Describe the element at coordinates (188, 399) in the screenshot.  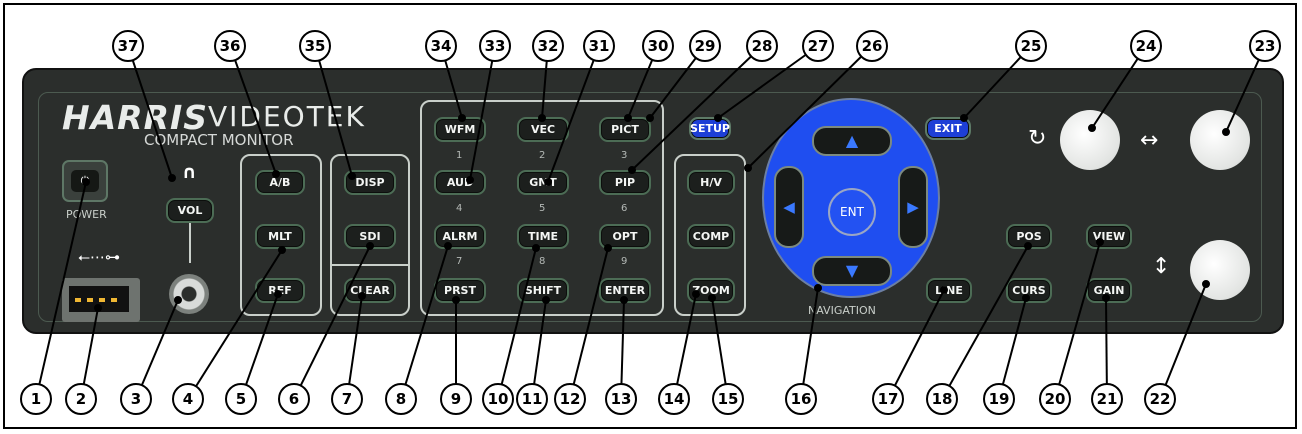
I see `callout-4: 4` at that location.